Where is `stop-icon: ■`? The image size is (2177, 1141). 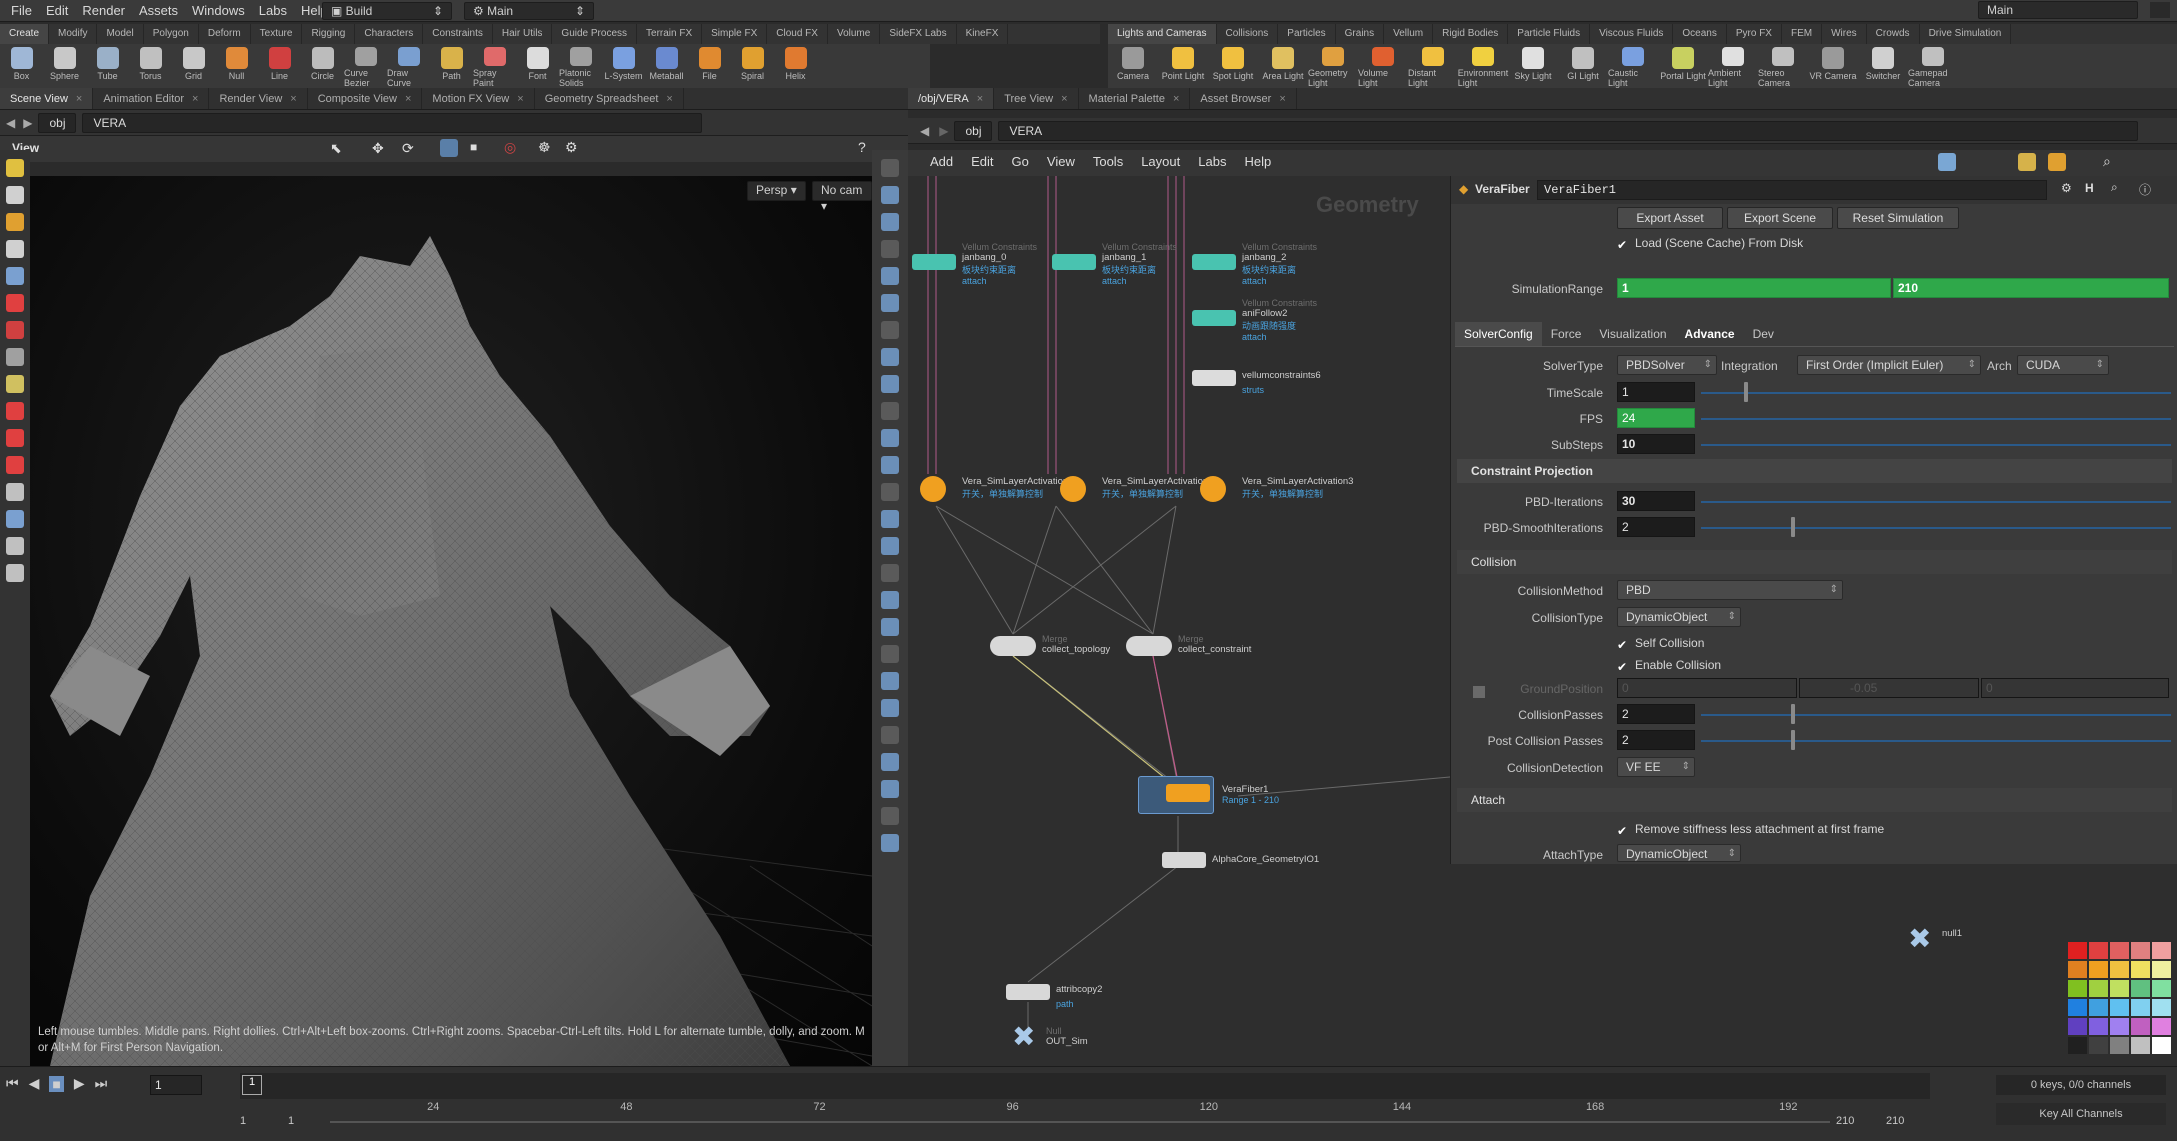
stop-icon: ■ is located at coordinates (56, 1083).